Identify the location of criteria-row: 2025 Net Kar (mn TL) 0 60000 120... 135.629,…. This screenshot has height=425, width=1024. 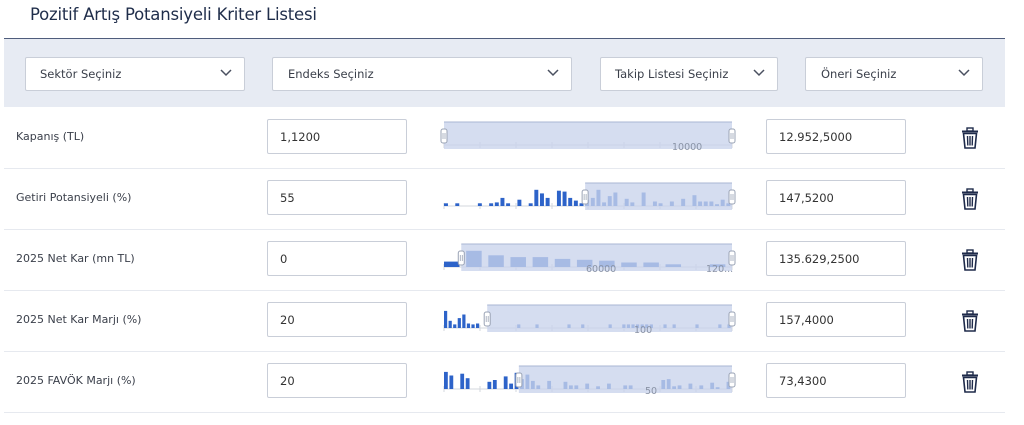
(504, 260).